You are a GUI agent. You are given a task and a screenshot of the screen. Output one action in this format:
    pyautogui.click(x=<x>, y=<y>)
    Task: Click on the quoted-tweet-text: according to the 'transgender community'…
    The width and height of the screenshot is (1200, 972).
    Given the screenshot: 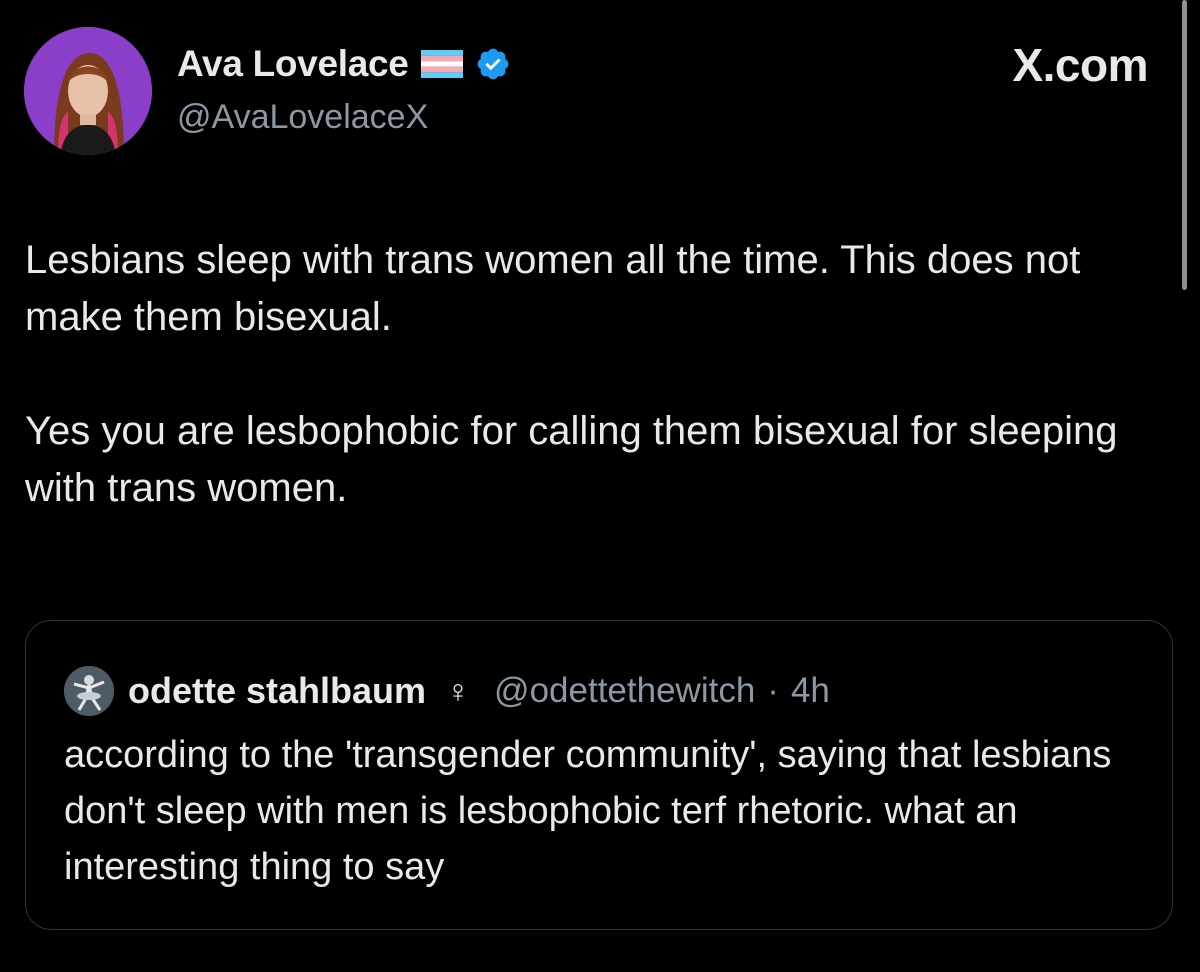 What is the action you would take?
    pyautogui.click(x=588, y=811)
    